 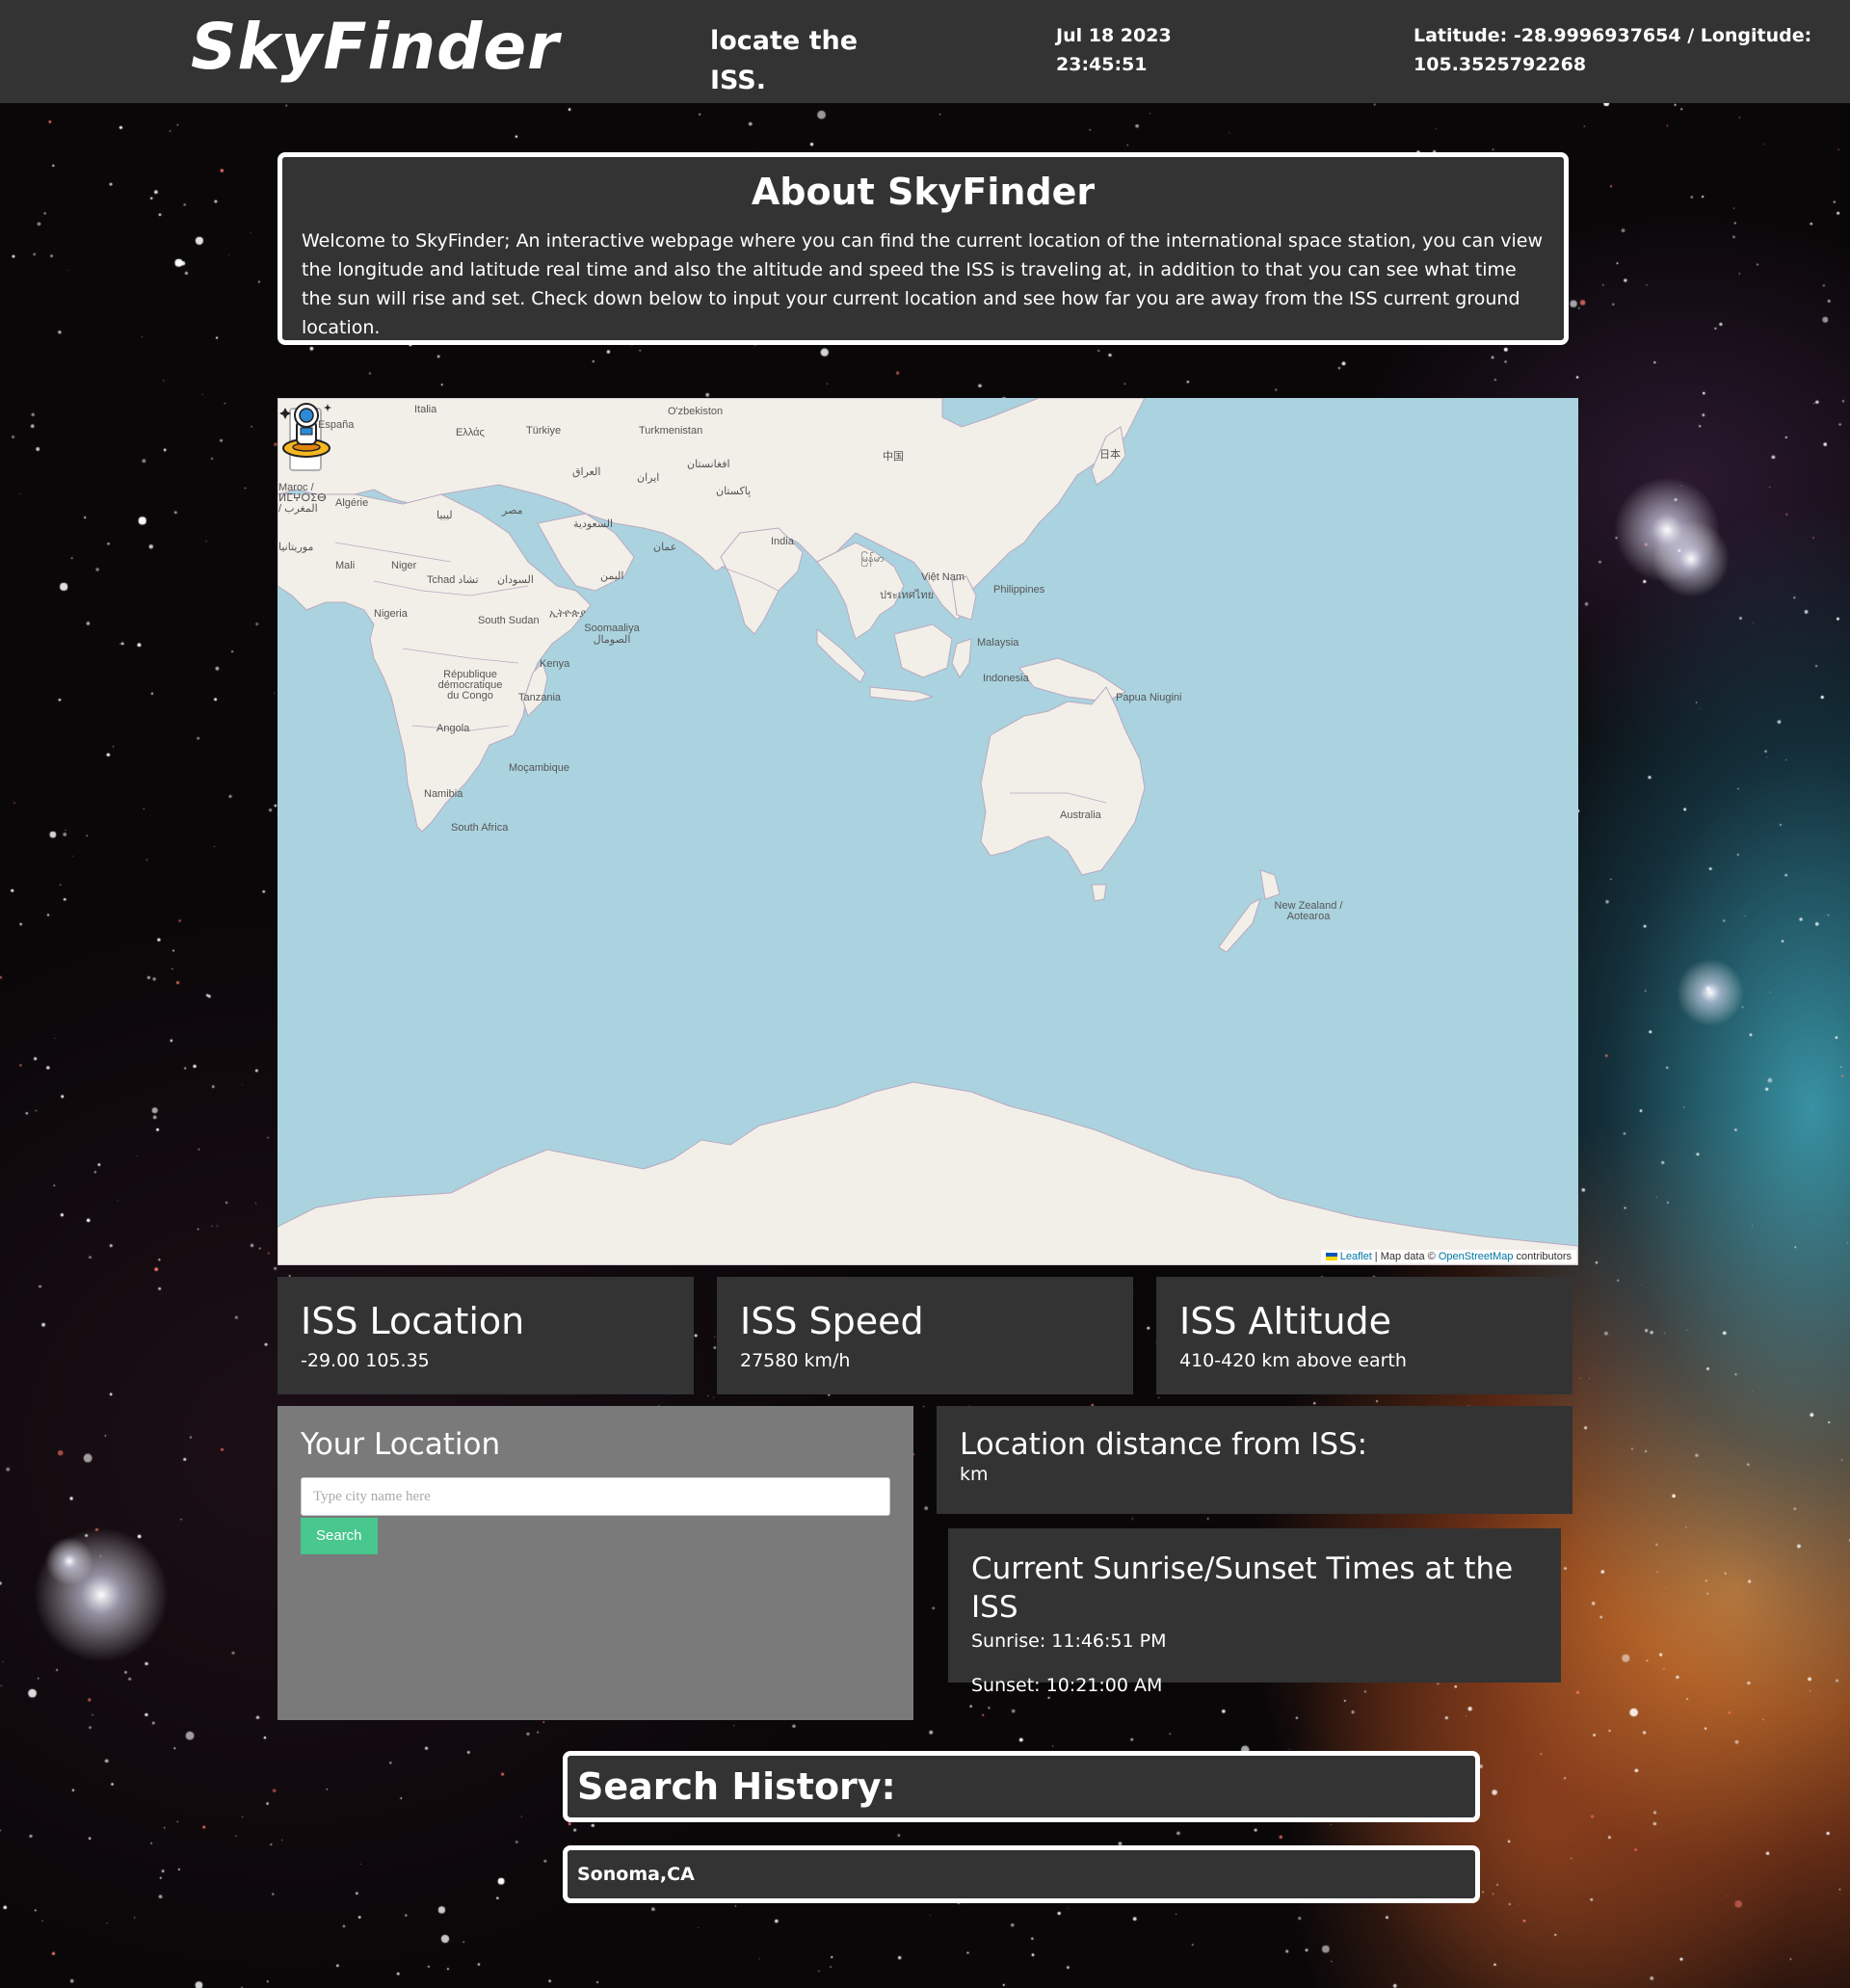 What do you see at coordinates (612, 576) in the screenshot?
I see `map-label: اليمن` at bounding box center [612, 576].